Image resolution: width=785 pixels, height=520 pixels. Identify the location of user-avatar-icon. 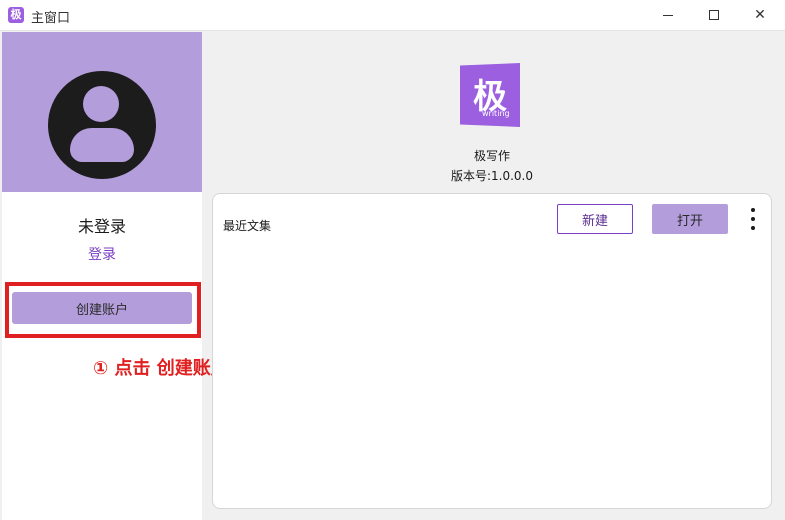
(102, 125).